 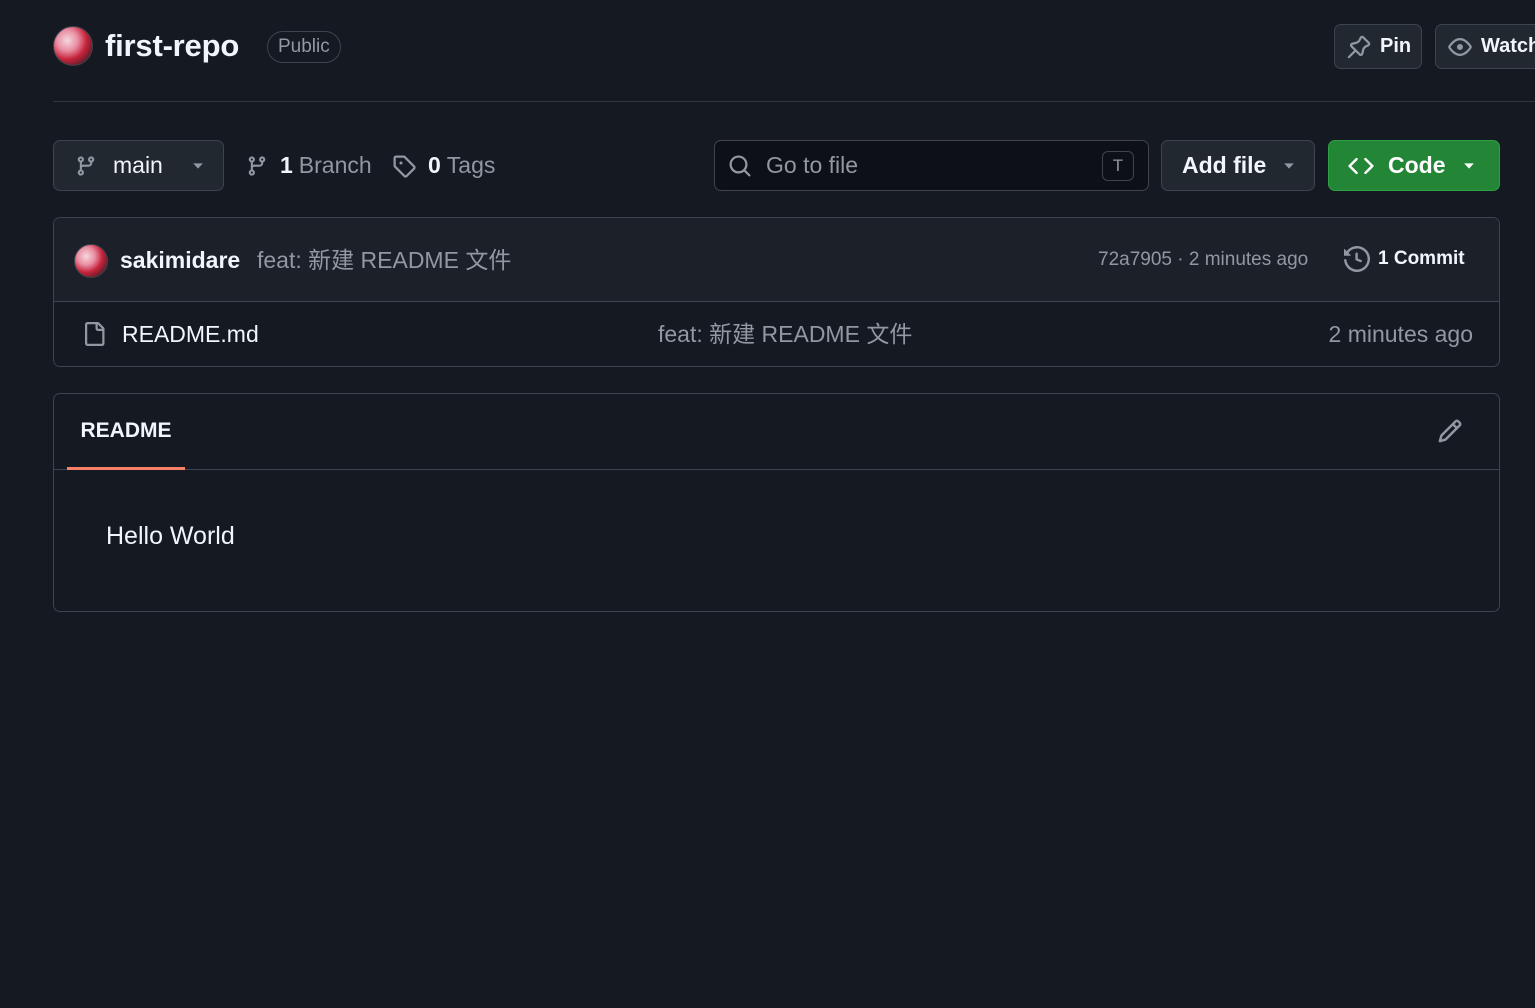 What do you see at coordinates (1135, 259) in the screenshot?
I see `commit-sha: 72a7905` at bounding box center [1135, 259].